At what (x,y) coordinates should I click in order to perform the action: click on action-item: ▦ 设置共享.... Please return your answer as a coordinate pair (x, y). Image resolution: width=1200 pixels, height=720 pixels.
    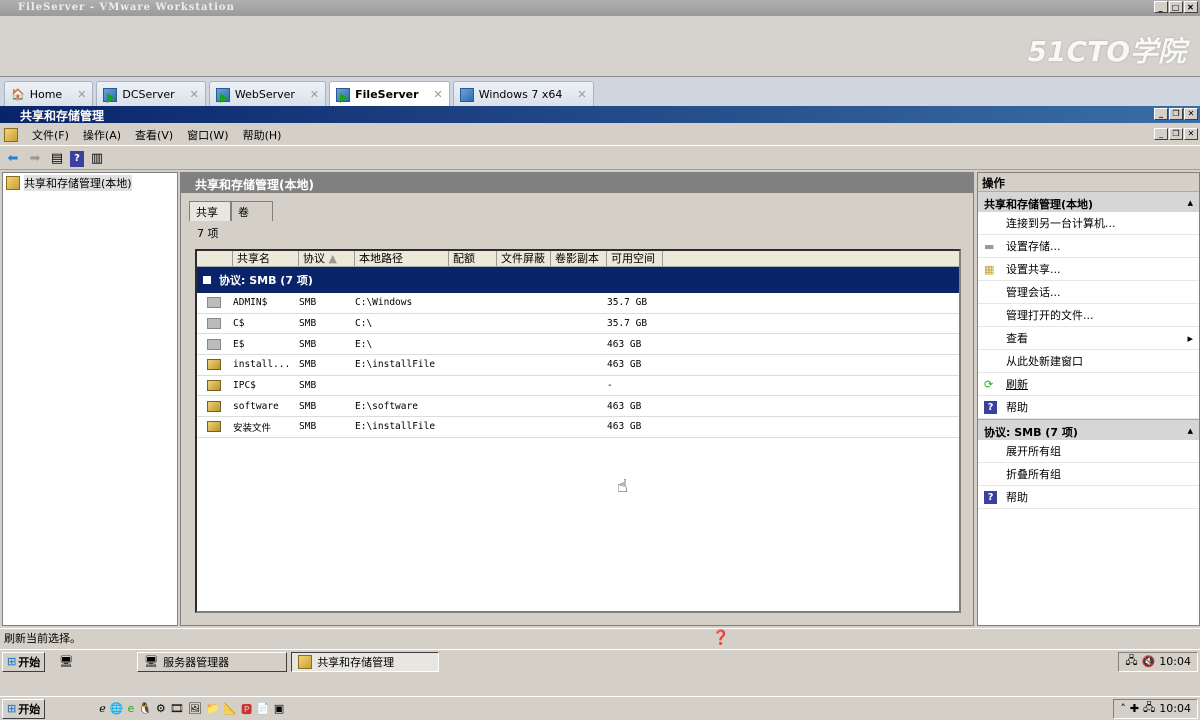
    Looking at the image, I should click on (1088, 269).